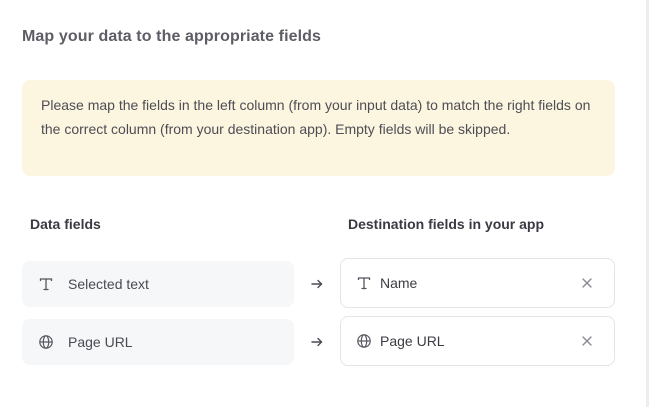 The width and height of the screenshot is (649, 407). What do you see at coordinates (399, 283) in the screenshot?
I see `destination-field-label: Name` at bounding box center [399, 283].